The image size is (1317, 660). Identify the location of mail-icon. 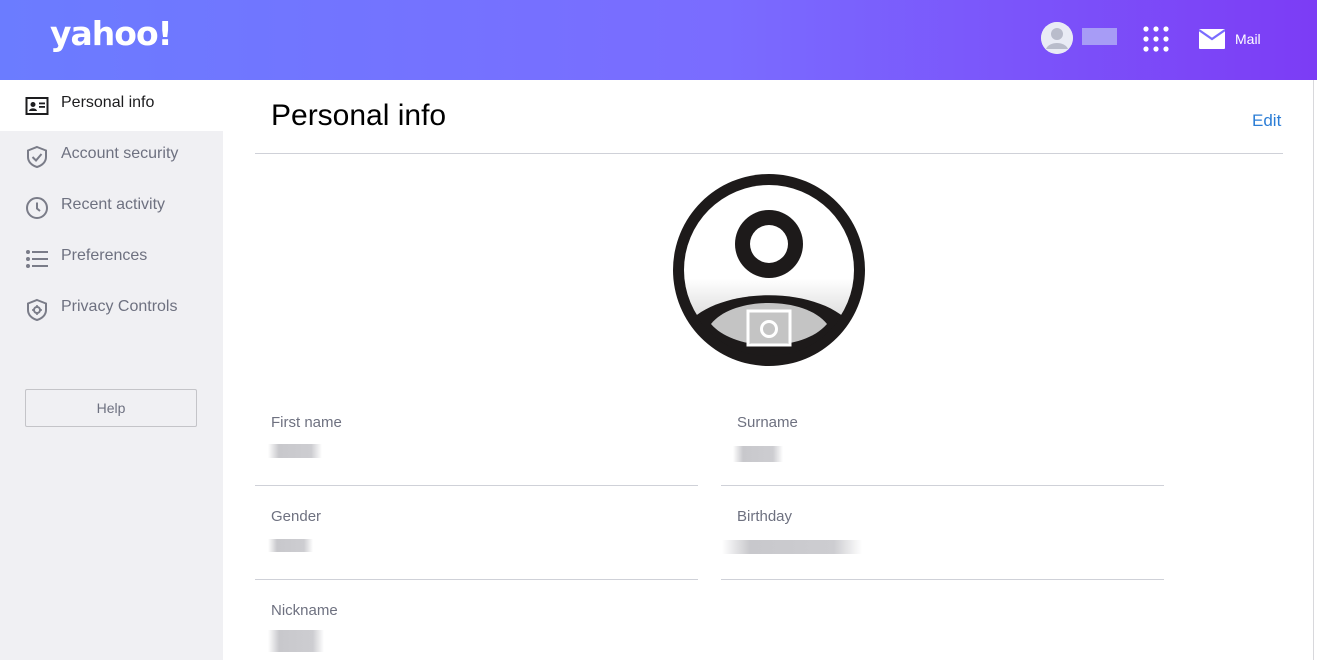
(1212, 39).